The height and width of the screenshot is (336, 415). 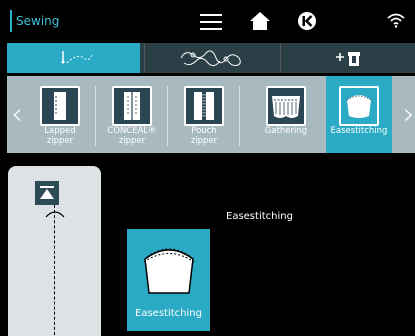 I want to click on conceal-zipper-icon, so click(x=132, y=106).